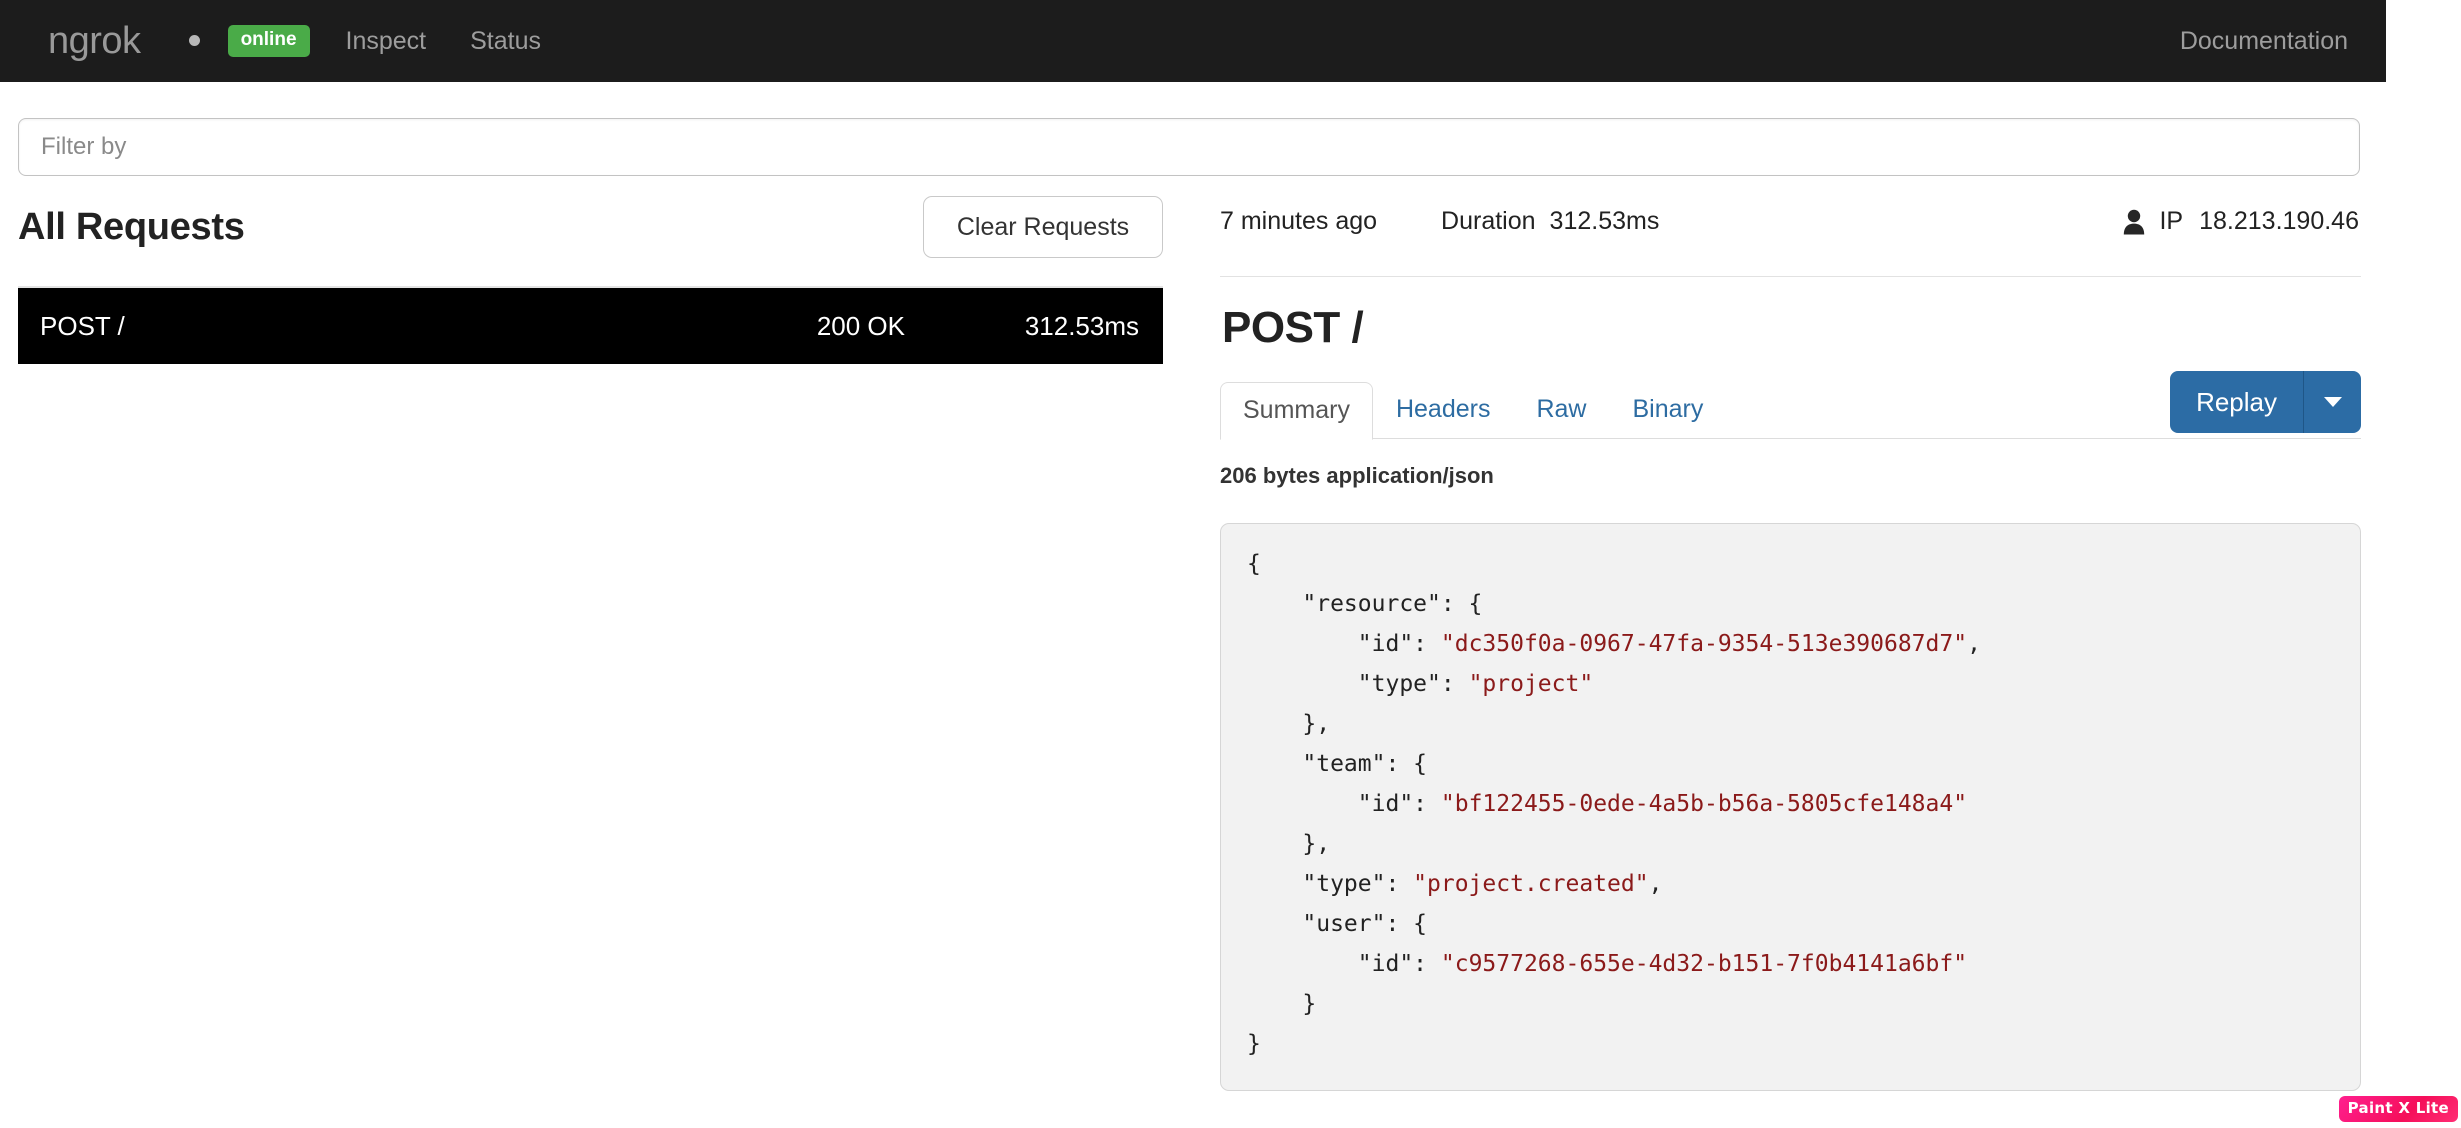  Describe the element at coordinates (860, 325) in the screenshot. I see `request-status: 200 OK` at that location.